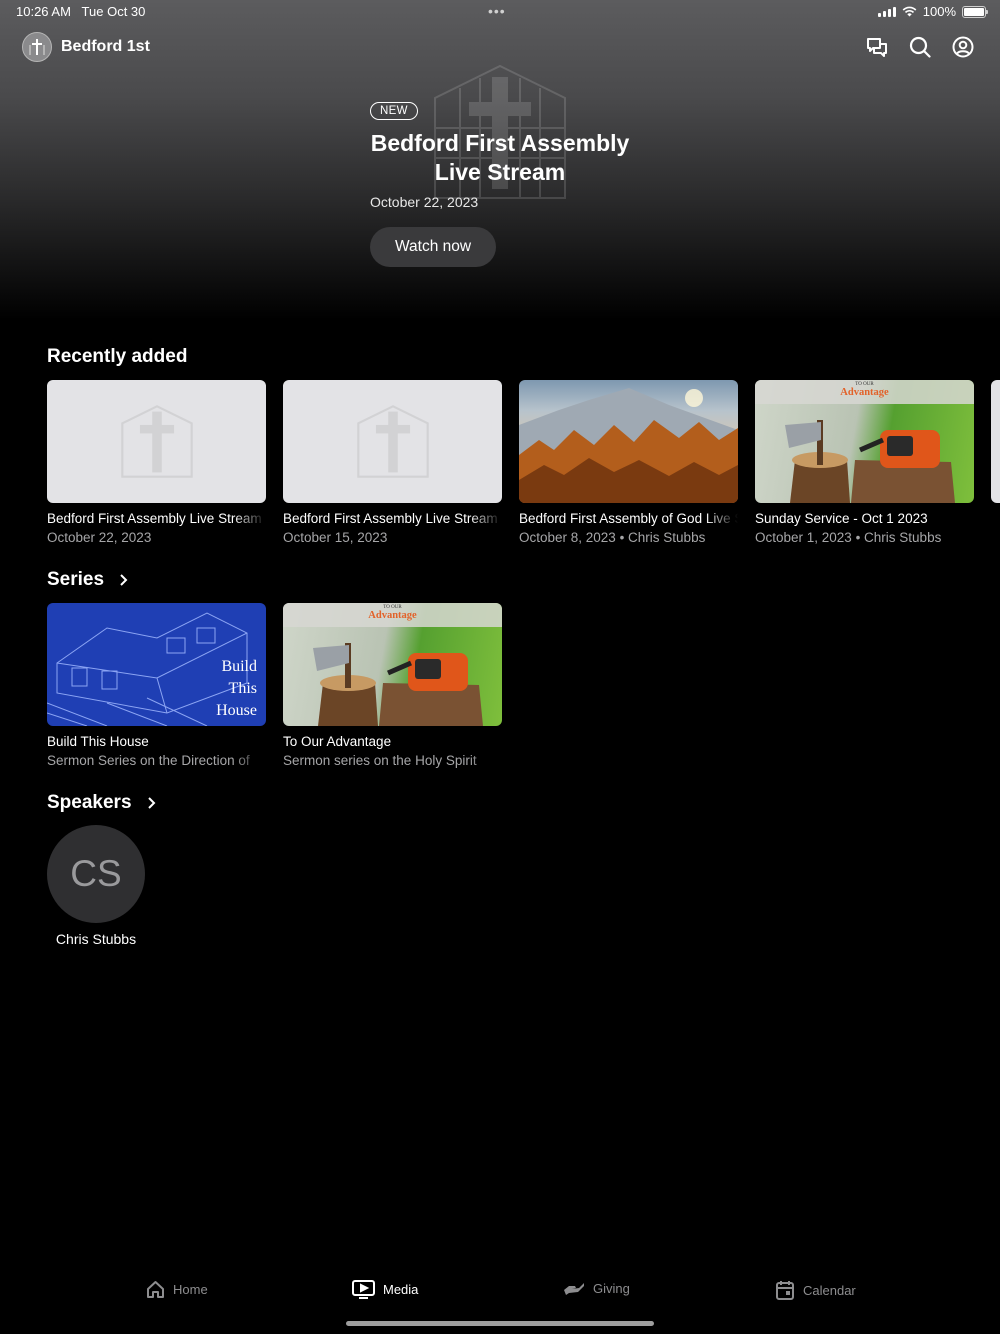 The width and height of the screenshot is (1000, 1334). Describe the element at coordinates (363, 1289) in the screenshot. I see `media-player-icon` at that location.